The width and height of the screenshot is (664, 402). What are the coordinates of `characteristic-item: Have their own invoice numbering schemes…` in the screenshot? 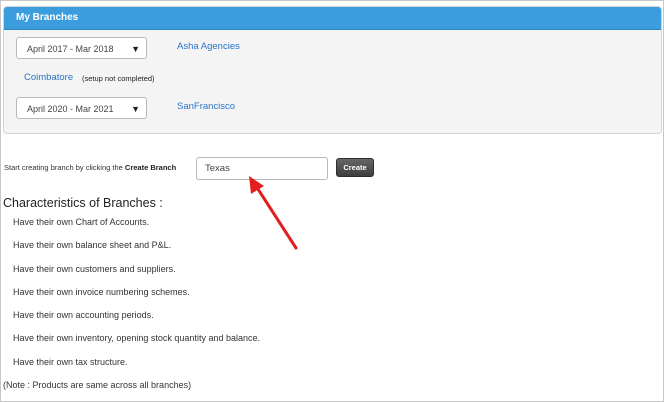 It's located at (101, 292).